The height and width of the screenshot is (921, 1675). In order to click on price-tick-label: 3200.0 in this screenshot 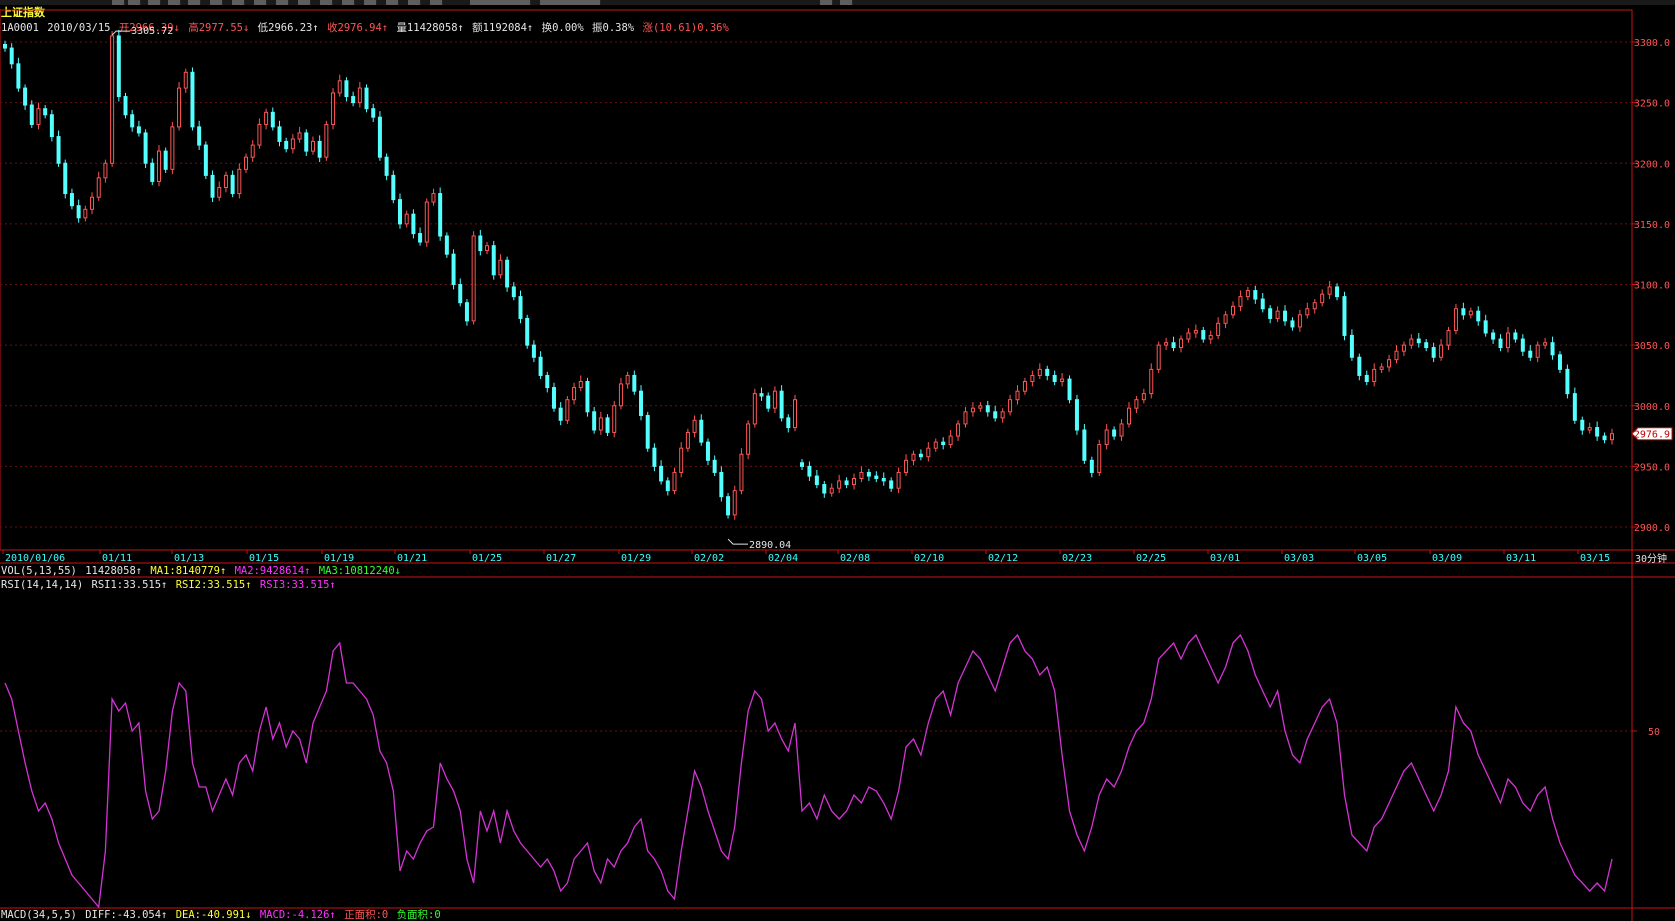, I will do `click(1652, 164)`.